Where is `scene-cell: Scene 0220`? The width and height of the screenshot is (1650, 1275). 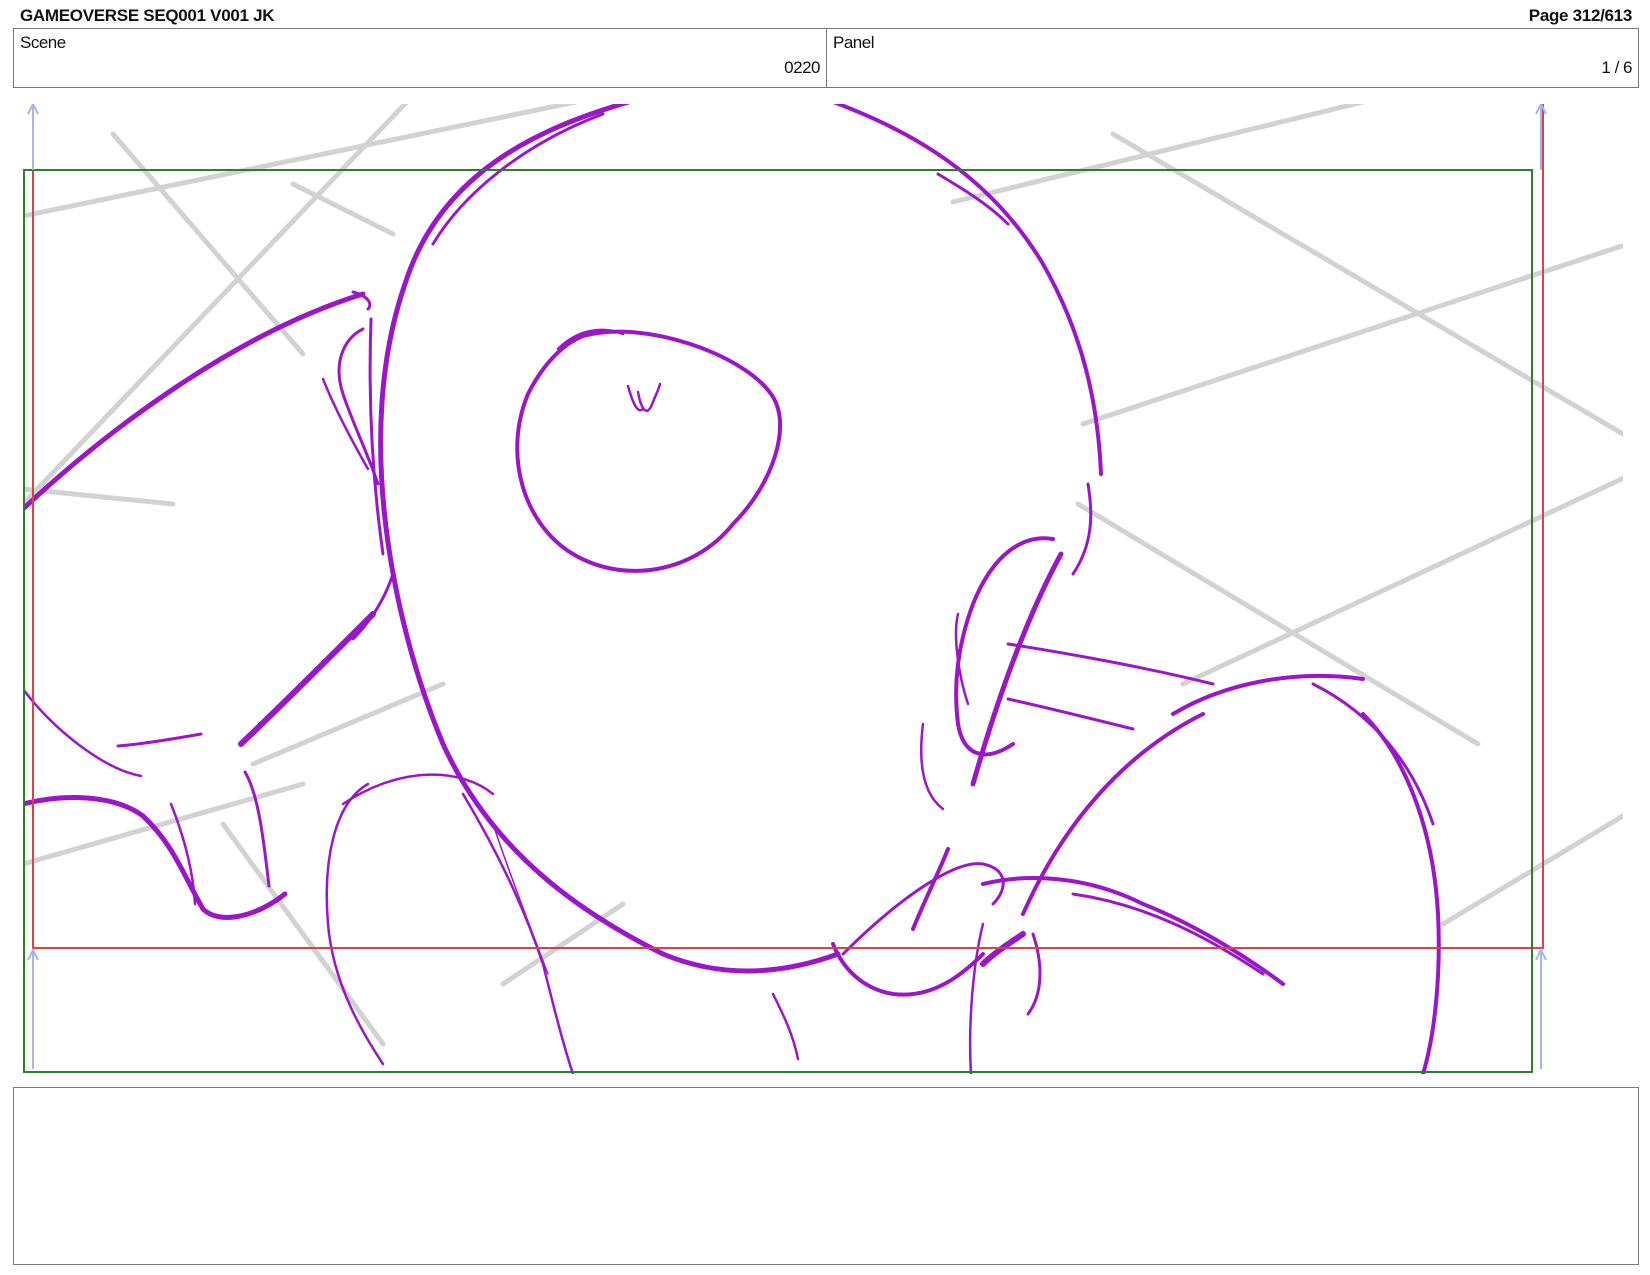
scene-cell: Scene 0220 is located at coordinates (420, 58).